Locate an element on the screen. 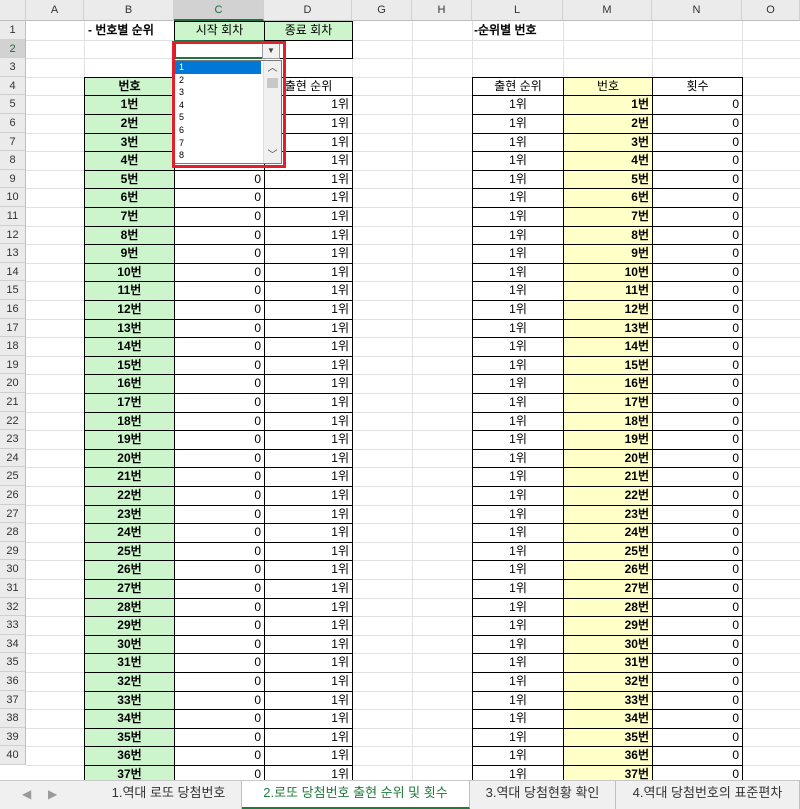 The height and width of the screenshot is (809, 800). right-number-cell: 9번 is located at coordinates (608, 254).